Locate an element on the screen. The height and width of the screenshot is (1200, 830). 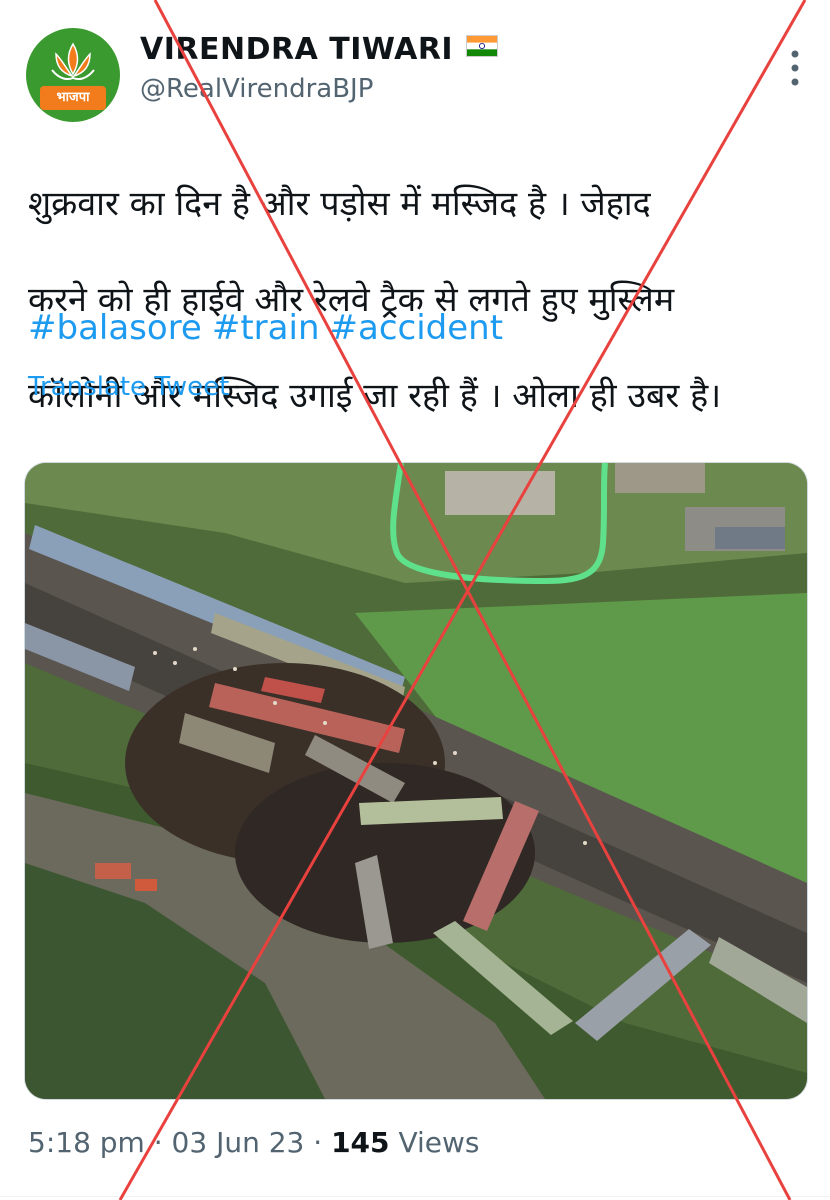
hashtag-train: #train is located at coordinates (266, 328).